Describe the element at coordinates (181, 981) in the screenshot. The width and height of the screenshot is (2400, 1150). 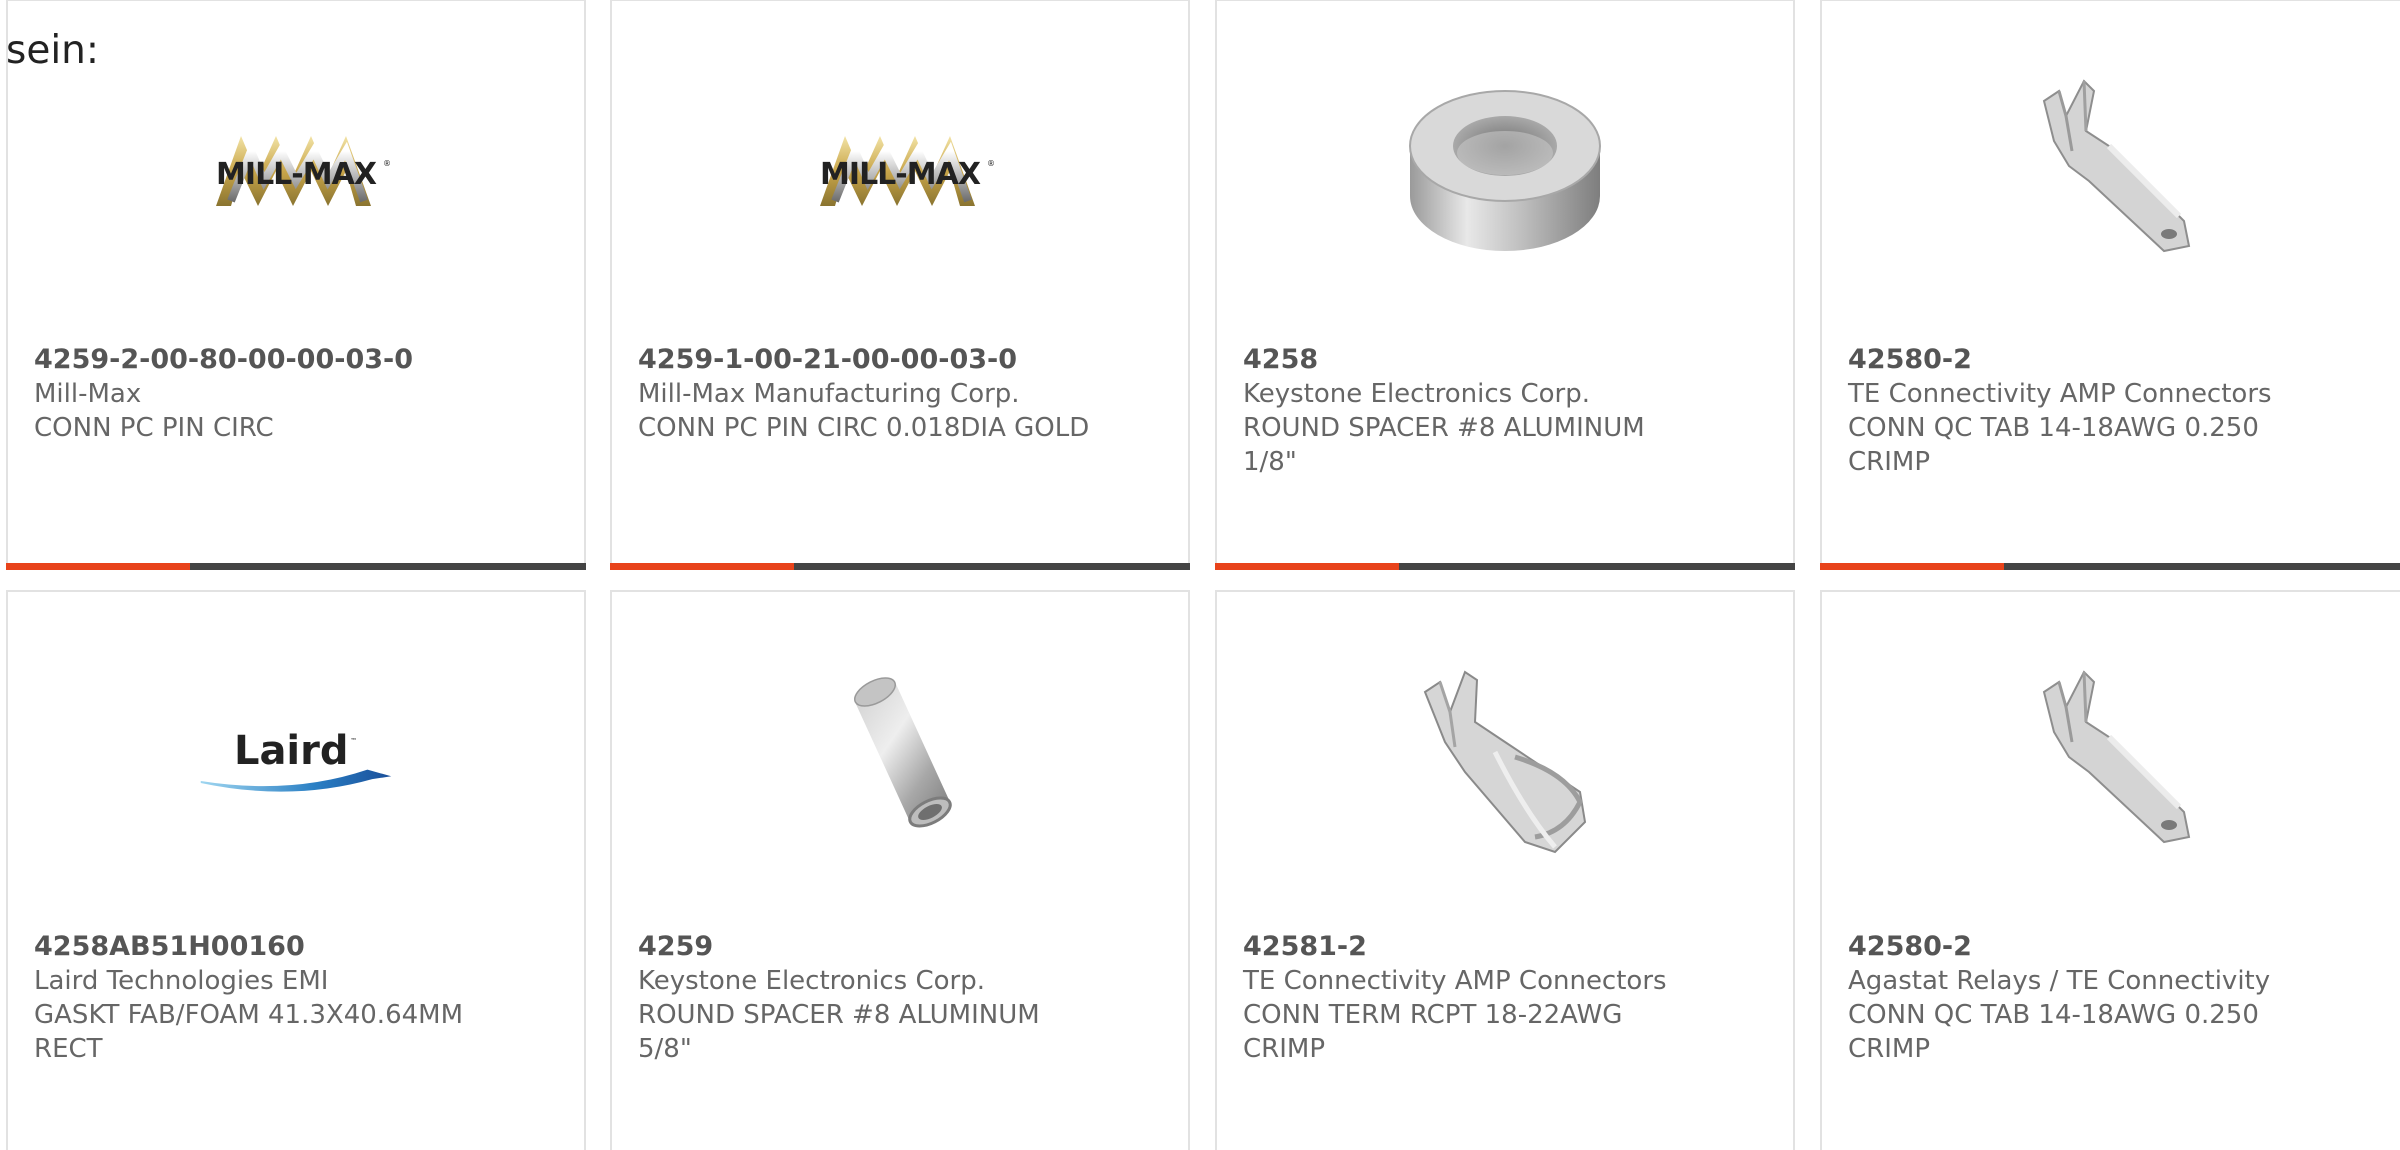
I see `manufacturer: Laird Technologies EMI` at that location.